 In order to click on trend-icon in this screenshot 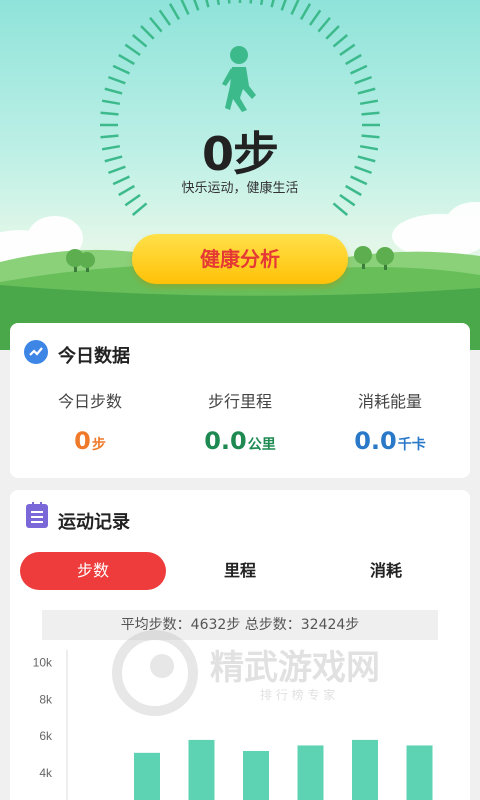, I will do `click(36, 352)`.